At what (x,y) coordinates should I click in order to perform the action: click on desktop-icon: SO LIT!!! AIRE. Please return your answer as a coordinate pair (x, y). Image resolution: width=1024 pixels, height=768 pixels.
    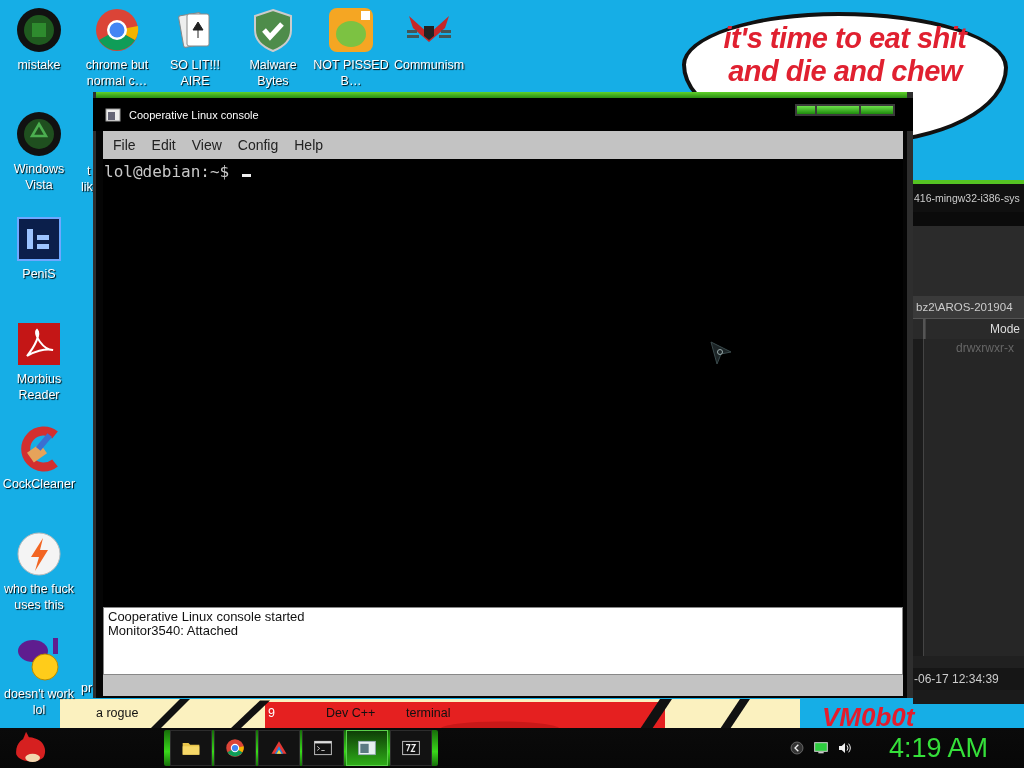
    Looking at the image, I should click on (195, 48).